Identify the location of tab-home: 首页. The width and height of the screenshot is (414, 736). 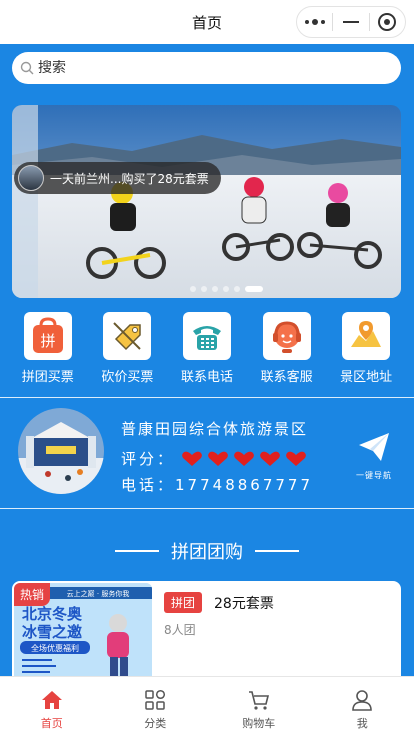
(52, 706).